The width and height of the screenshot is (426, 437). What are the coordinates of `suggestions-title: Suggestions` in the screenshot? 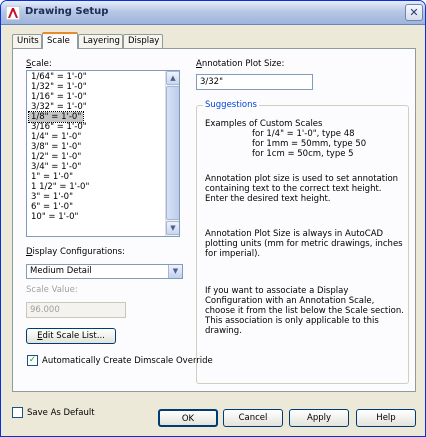 It's located at (231, 105).